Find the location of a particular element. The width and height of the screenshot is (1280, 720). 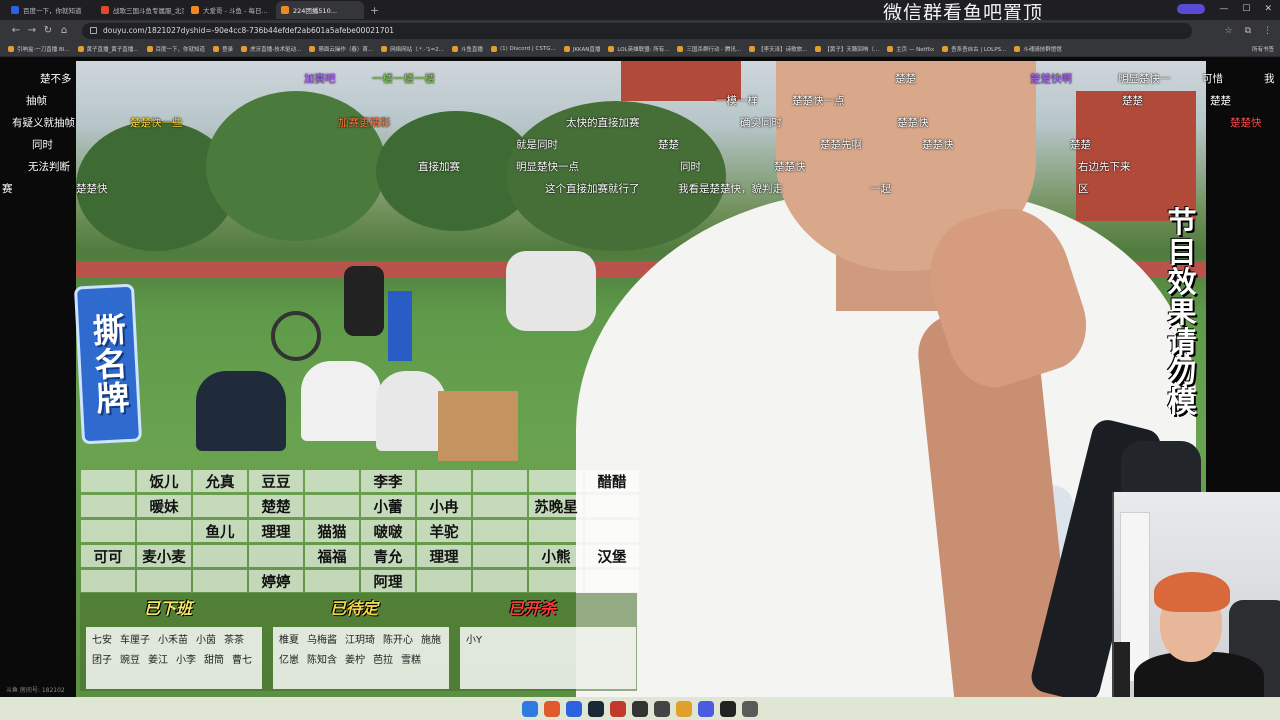

maximize-icon: ☐ is located at coordinates (1246, 9).